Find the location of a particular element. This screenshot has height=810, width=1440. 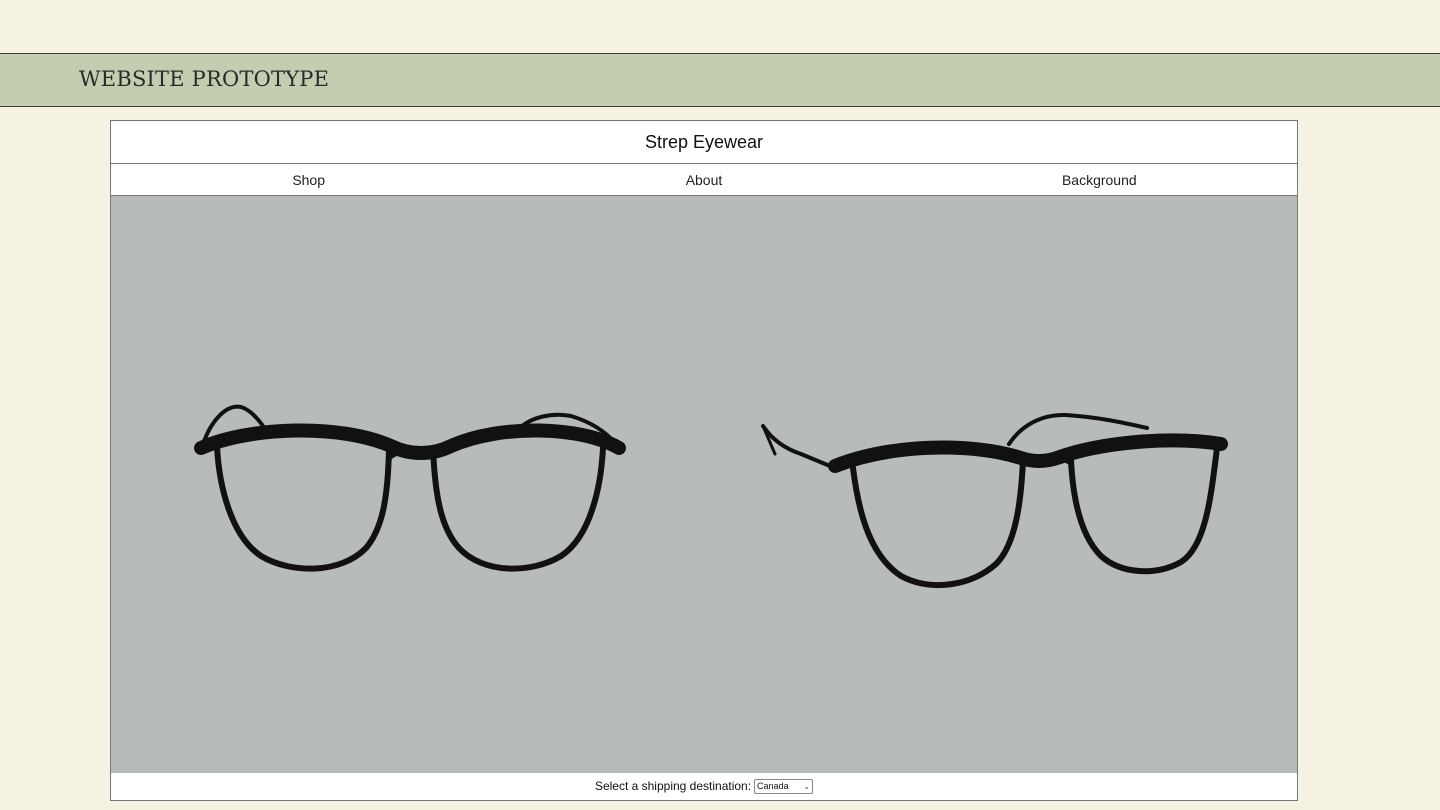

nav-item-about: About is located at coordinates (703, 179).